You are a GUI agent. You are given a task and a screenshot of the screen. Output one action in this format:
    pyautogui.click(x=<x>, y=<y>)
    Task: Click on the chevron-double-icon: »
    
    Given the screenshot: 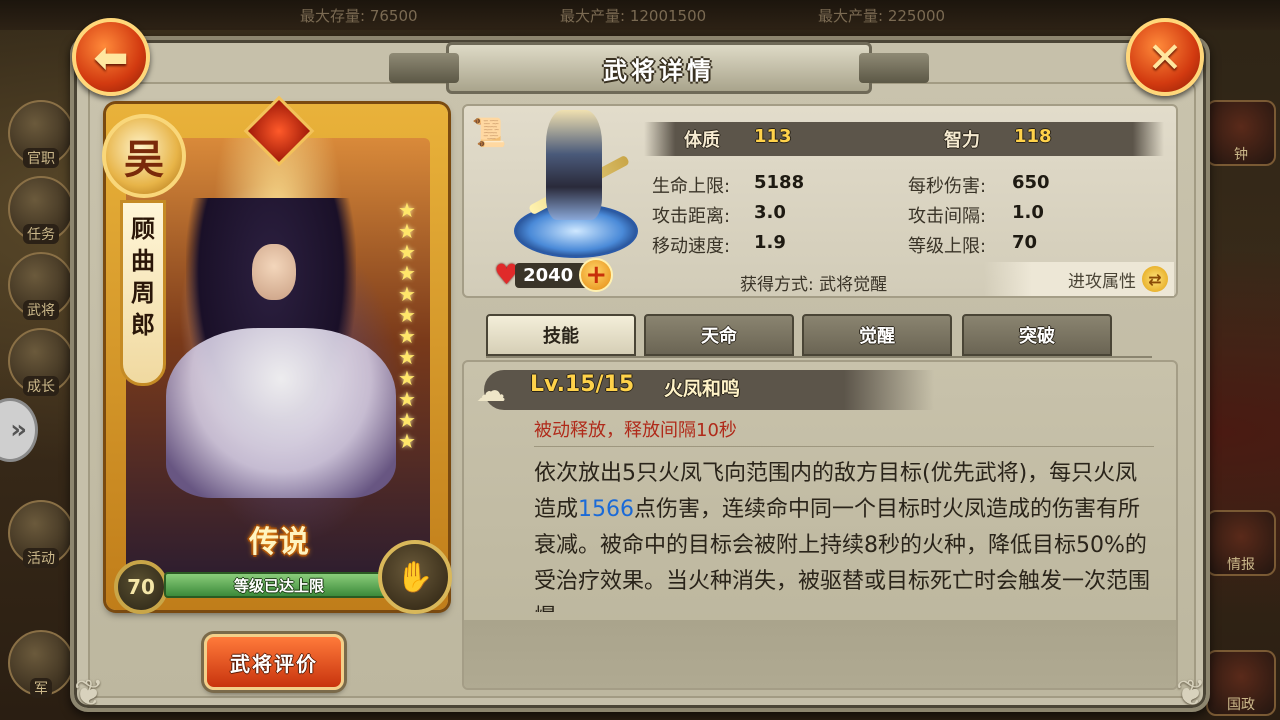 What is the action you would take?
    pyautogui.click(x=18, y=430)
    